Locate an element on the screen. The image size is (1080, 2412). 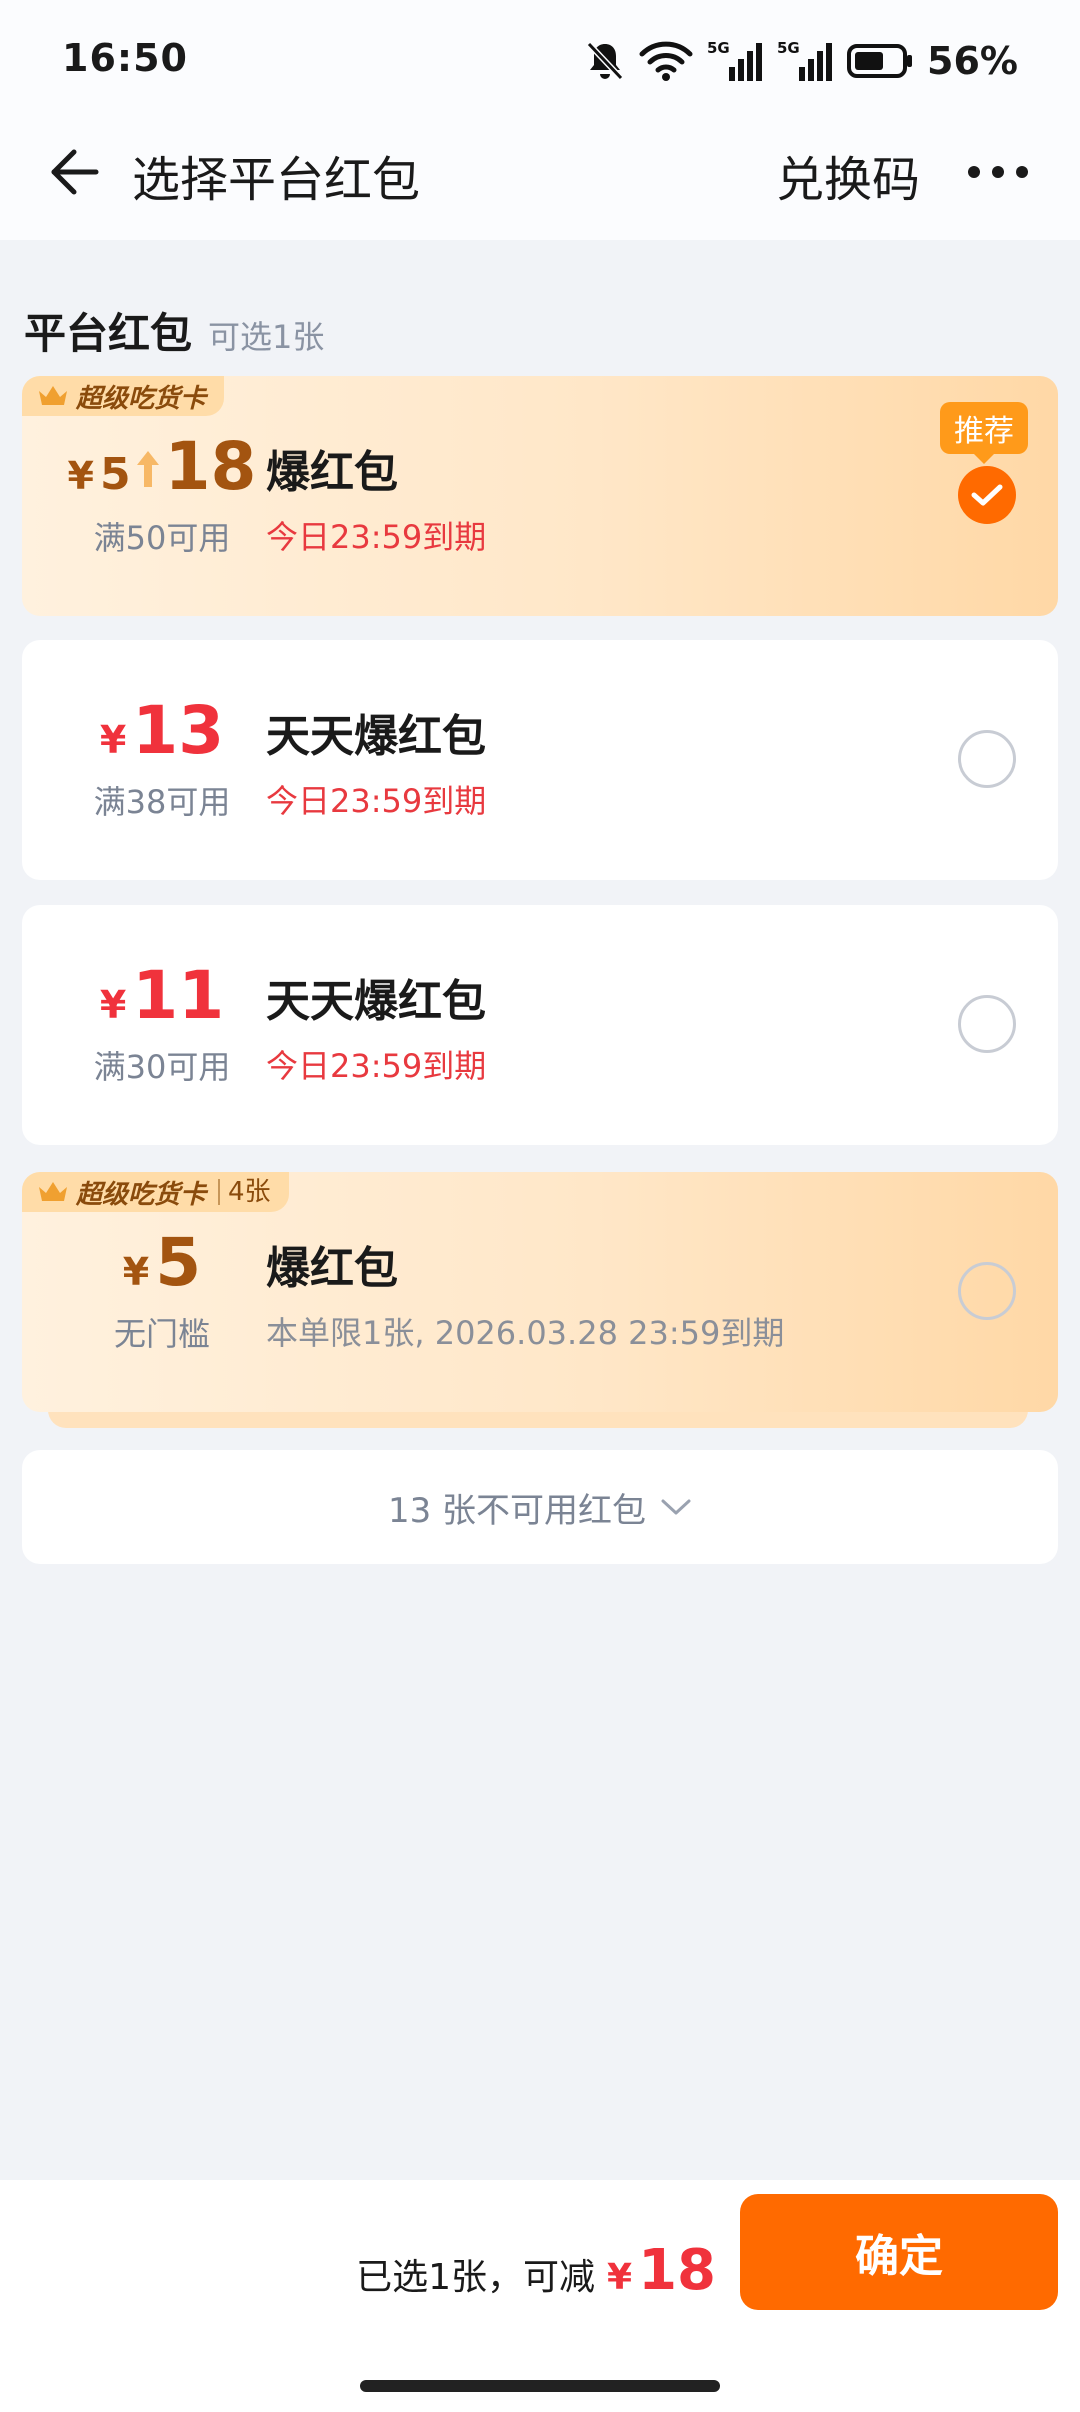
coupon-condition: 满50可用 is located at coordinates (162, 538).